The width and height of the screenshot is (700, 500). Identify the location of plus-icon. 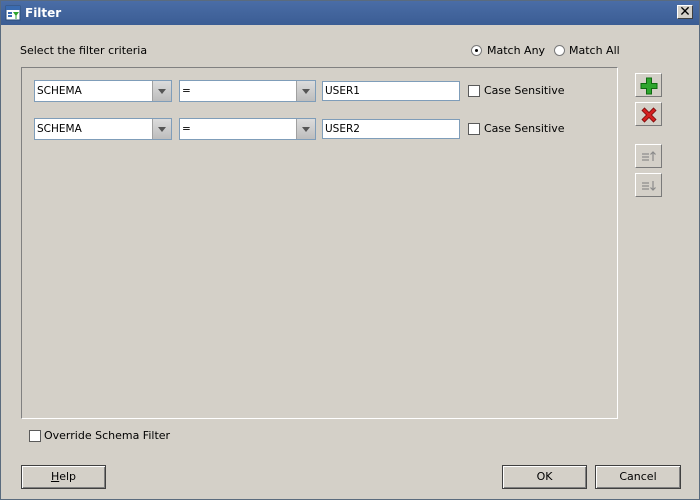
(649, 86).